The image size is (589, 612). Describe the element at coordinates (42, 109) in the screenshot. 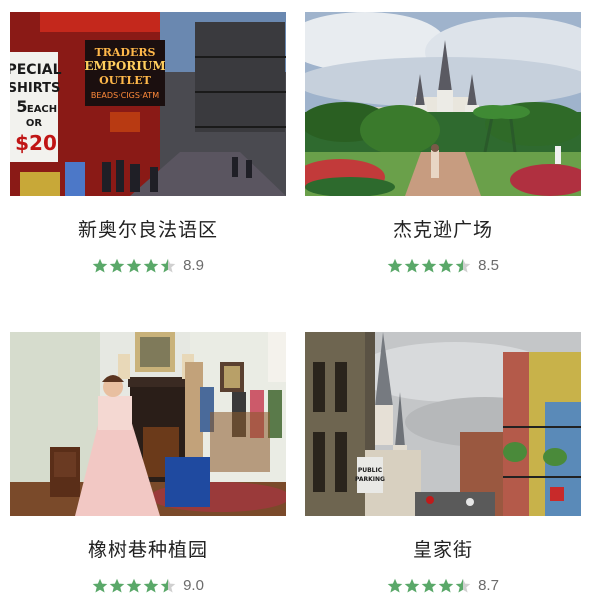

I see `poster-text: EACH` at that location.